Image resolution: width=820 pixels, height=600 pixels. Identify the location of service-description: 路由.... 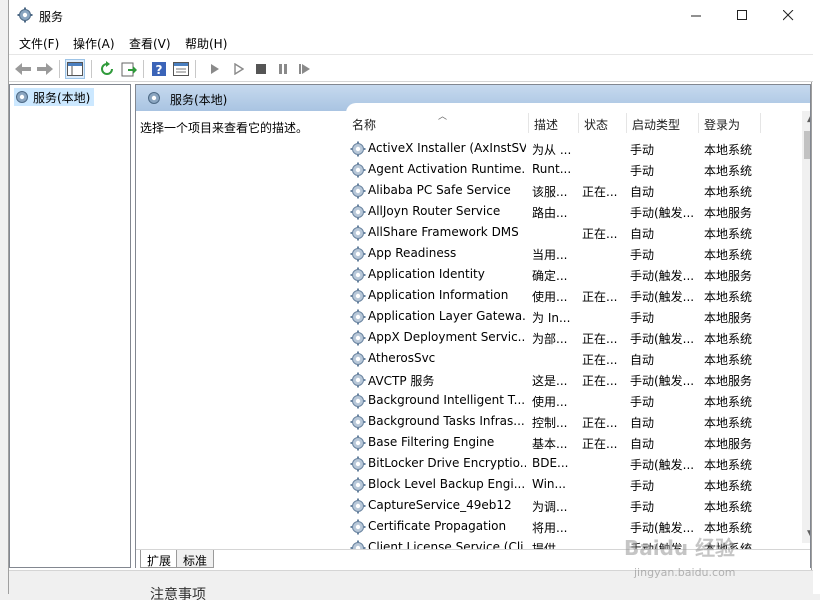
(550, 213).